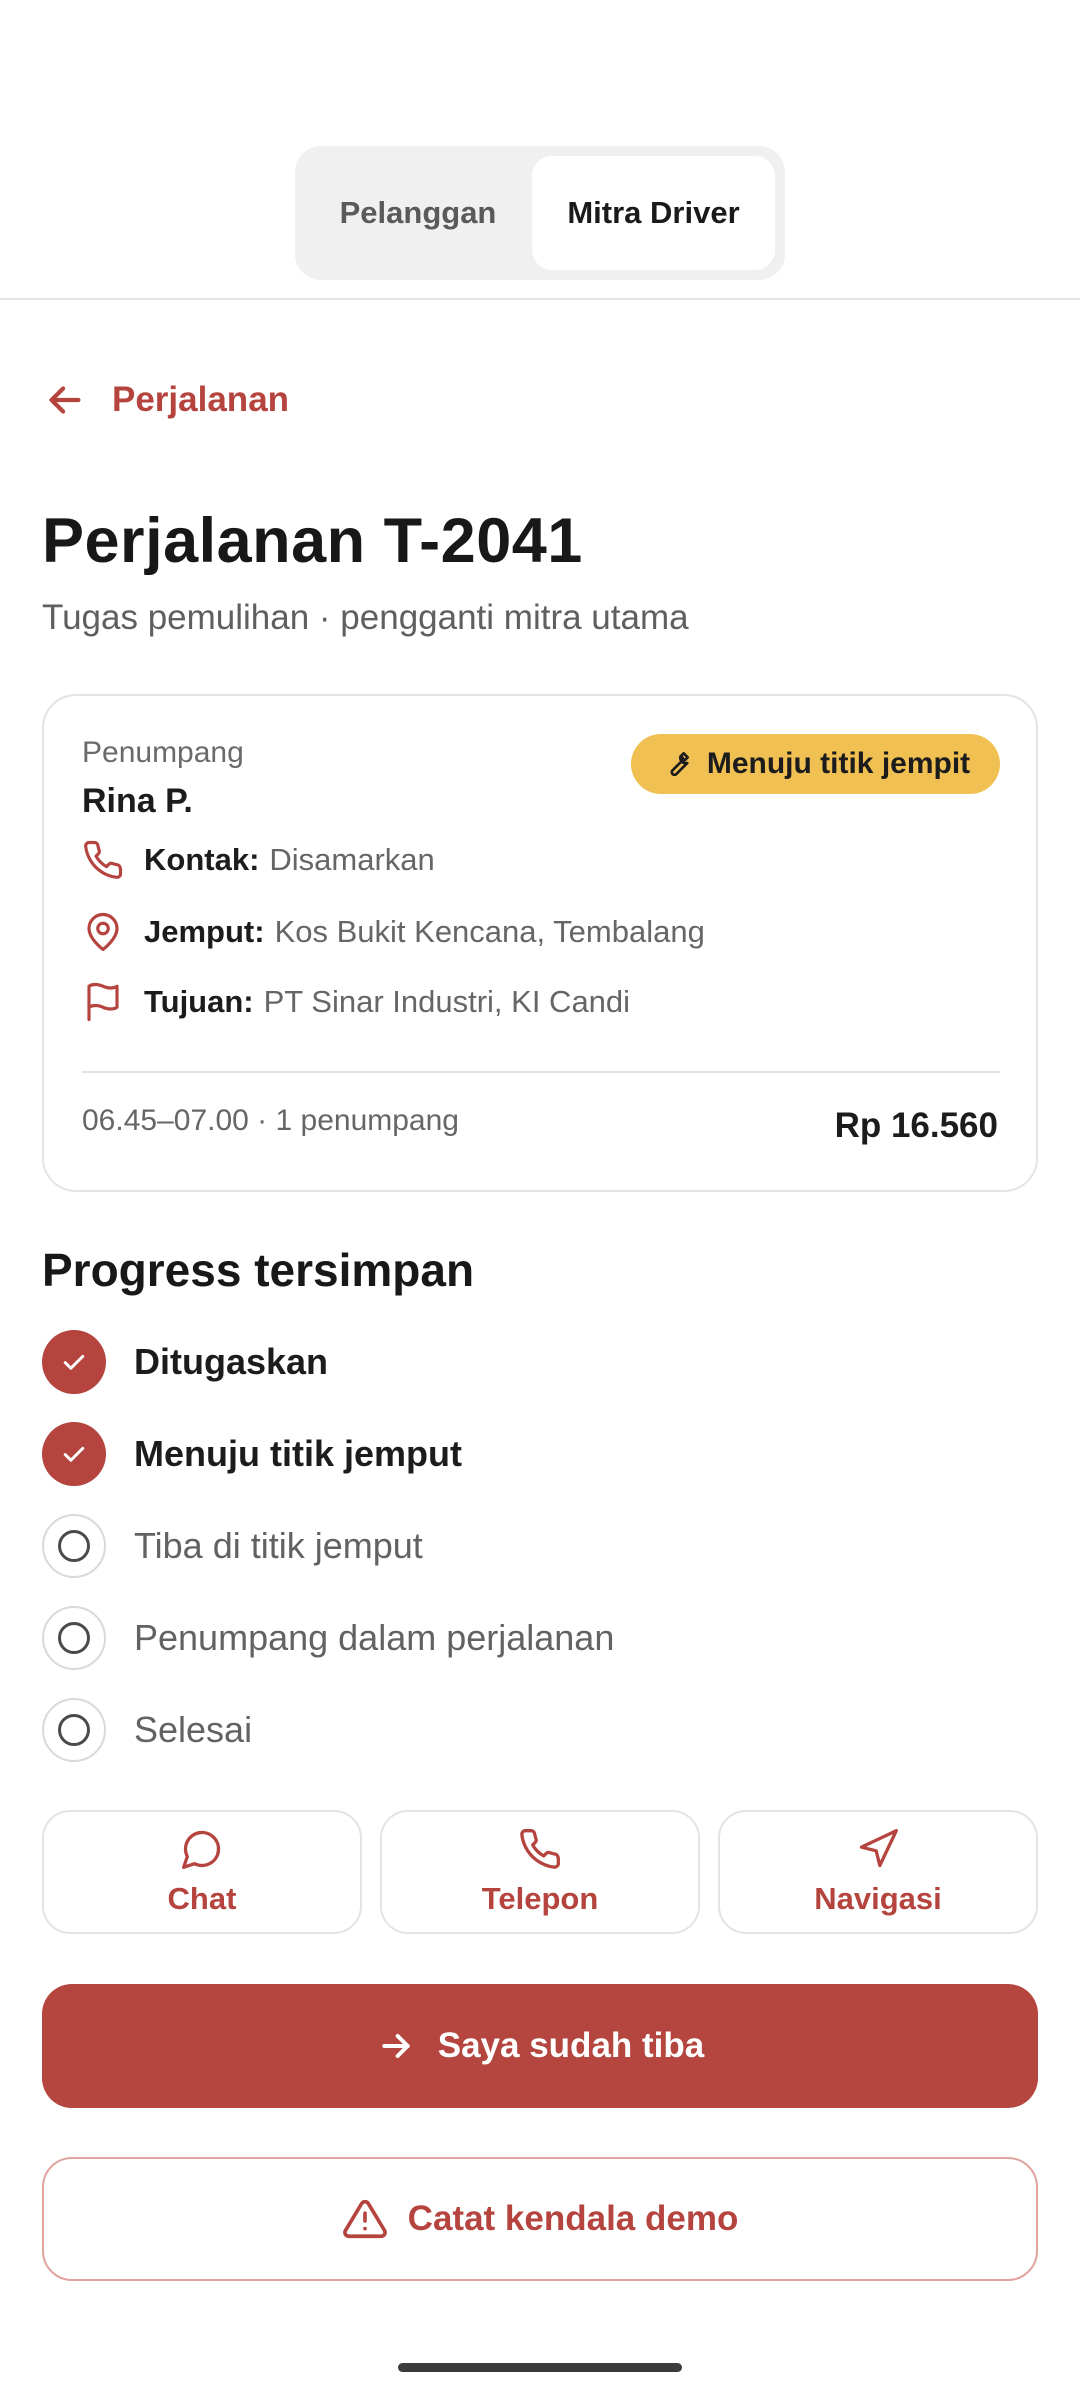 The image size is (1080, 2400). I want to click on progress-step: Selesai, so click(147, 1730).